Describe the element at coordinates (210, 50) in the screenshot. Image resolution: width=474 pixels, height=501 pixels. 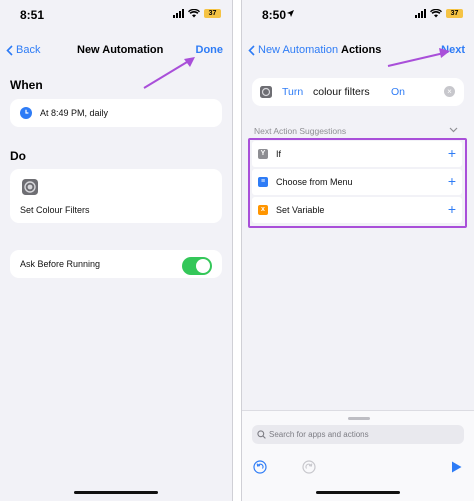
I see `done-button: Done` at that location.